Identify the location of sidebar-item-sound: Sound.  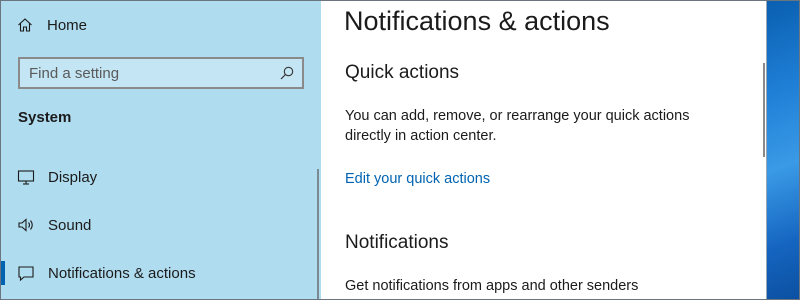
(161, 225).